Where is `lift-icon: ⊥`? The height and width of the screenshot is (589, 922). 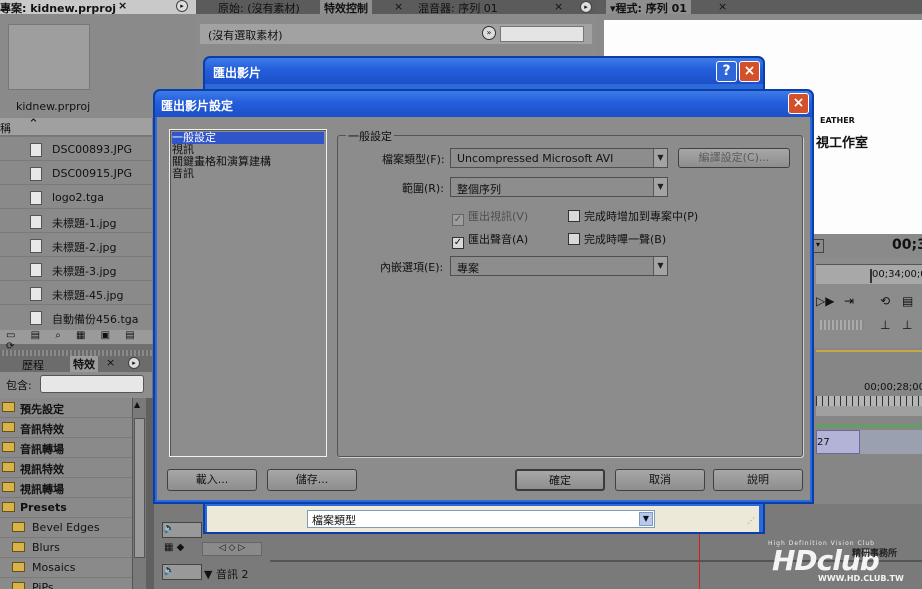
lift-icon: ⊥ is located at coordinates (885, 325).